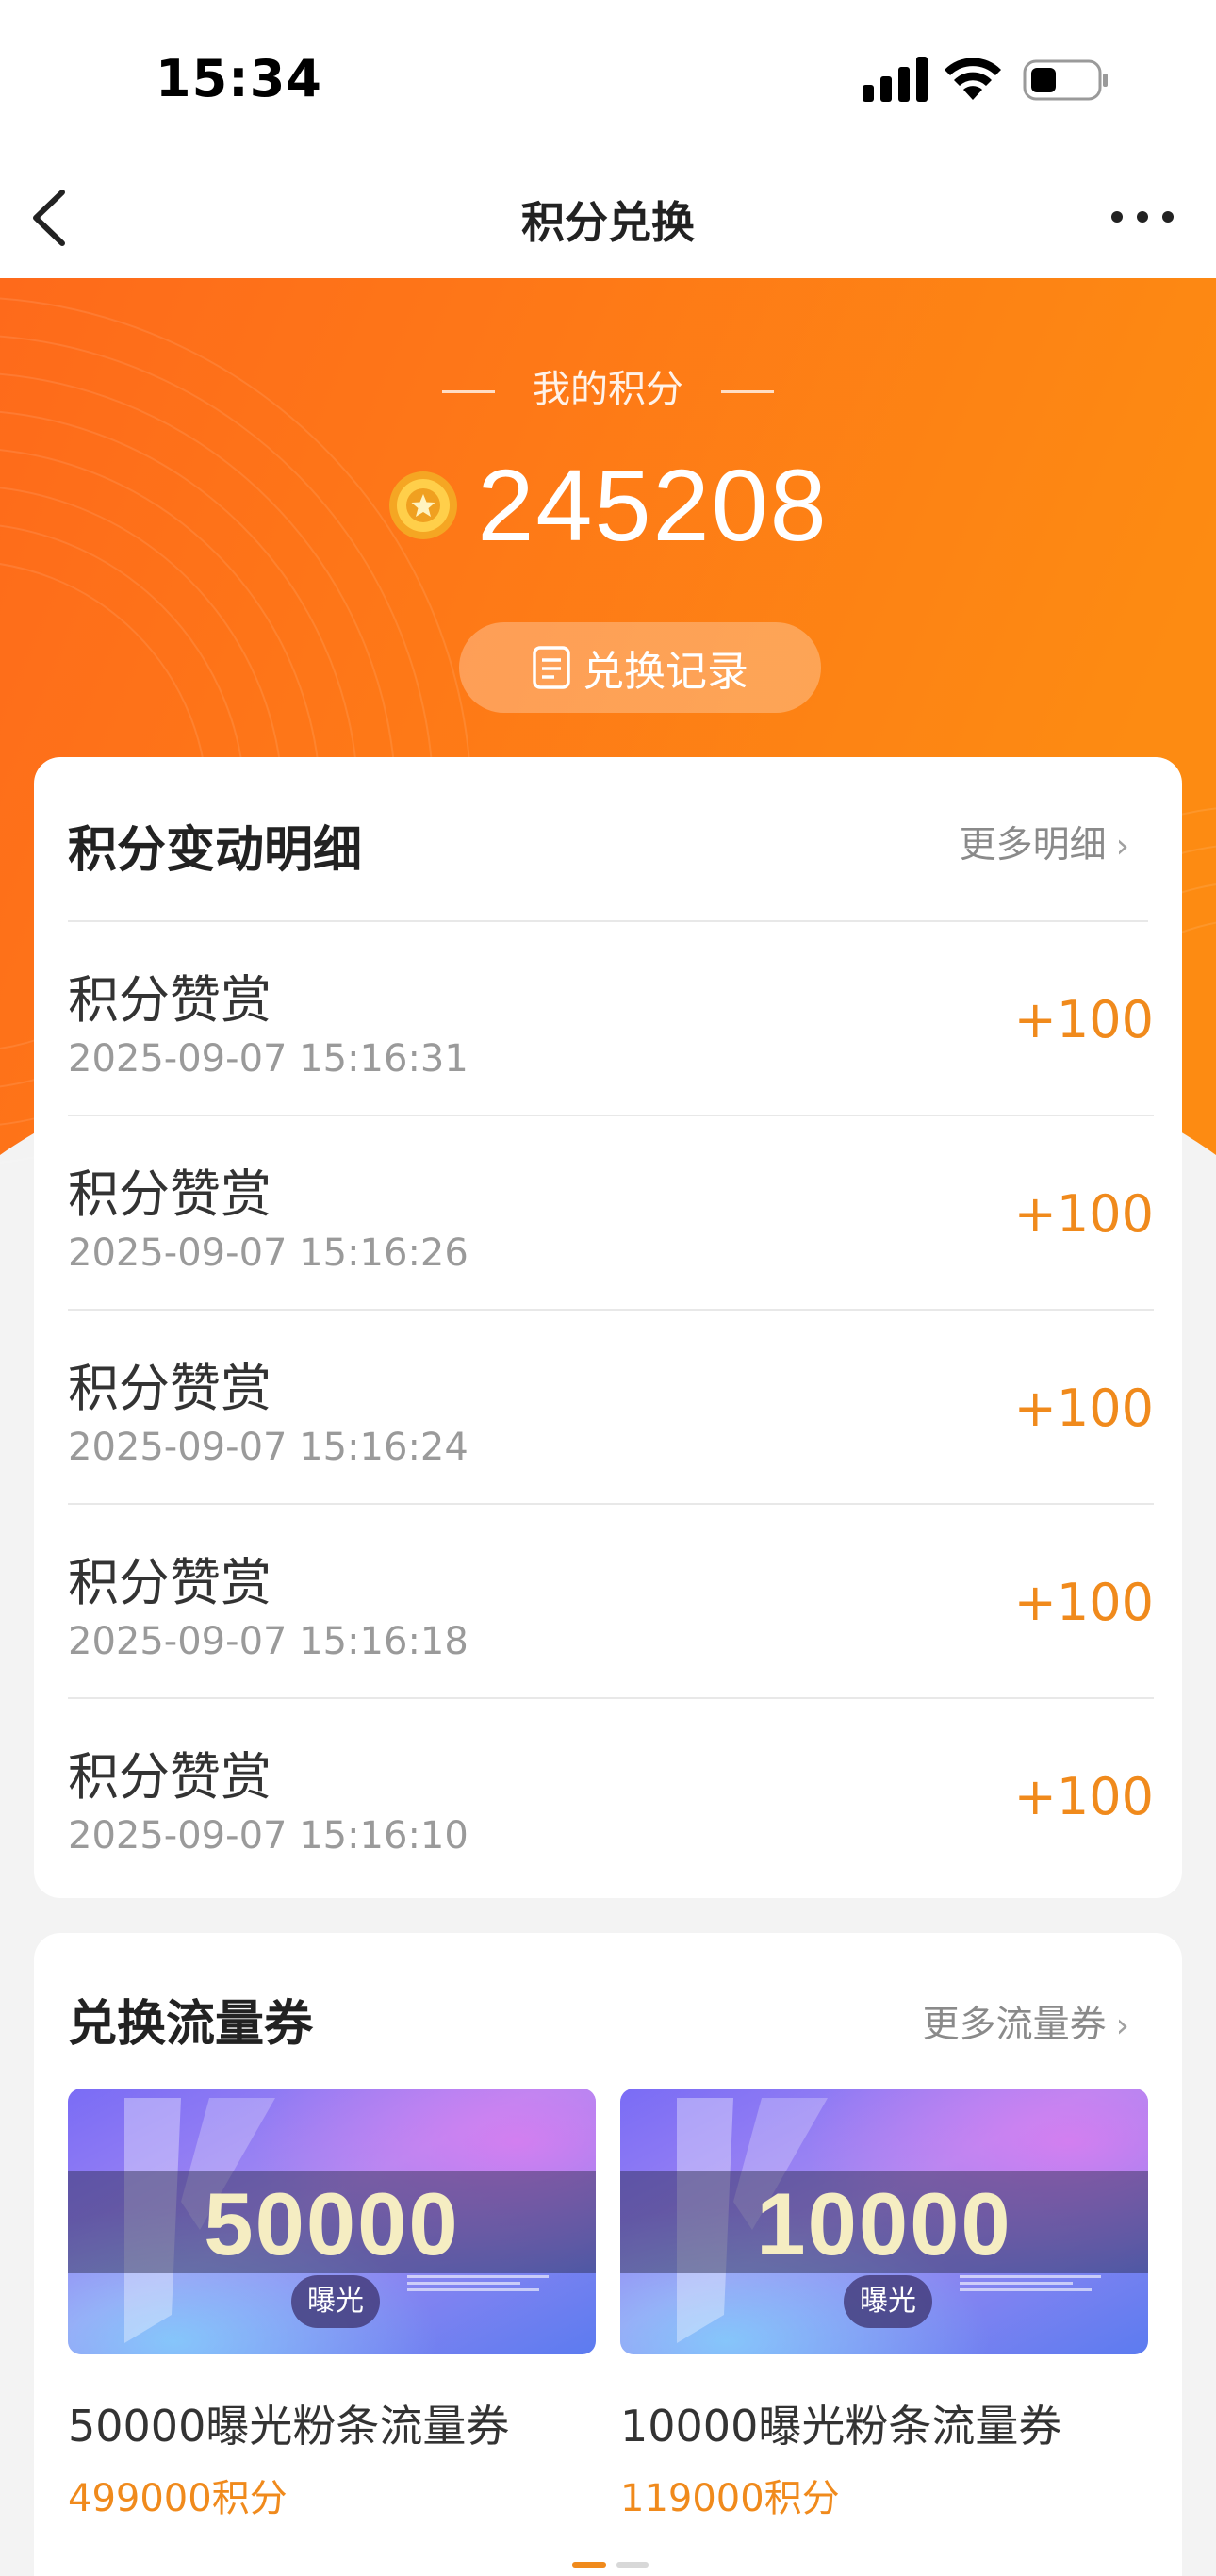 The image size is (1216, 2576). What do you see at coordinates (551, 667) in the screenshot?
I see `document-icon` at bounding box center [551, 667].